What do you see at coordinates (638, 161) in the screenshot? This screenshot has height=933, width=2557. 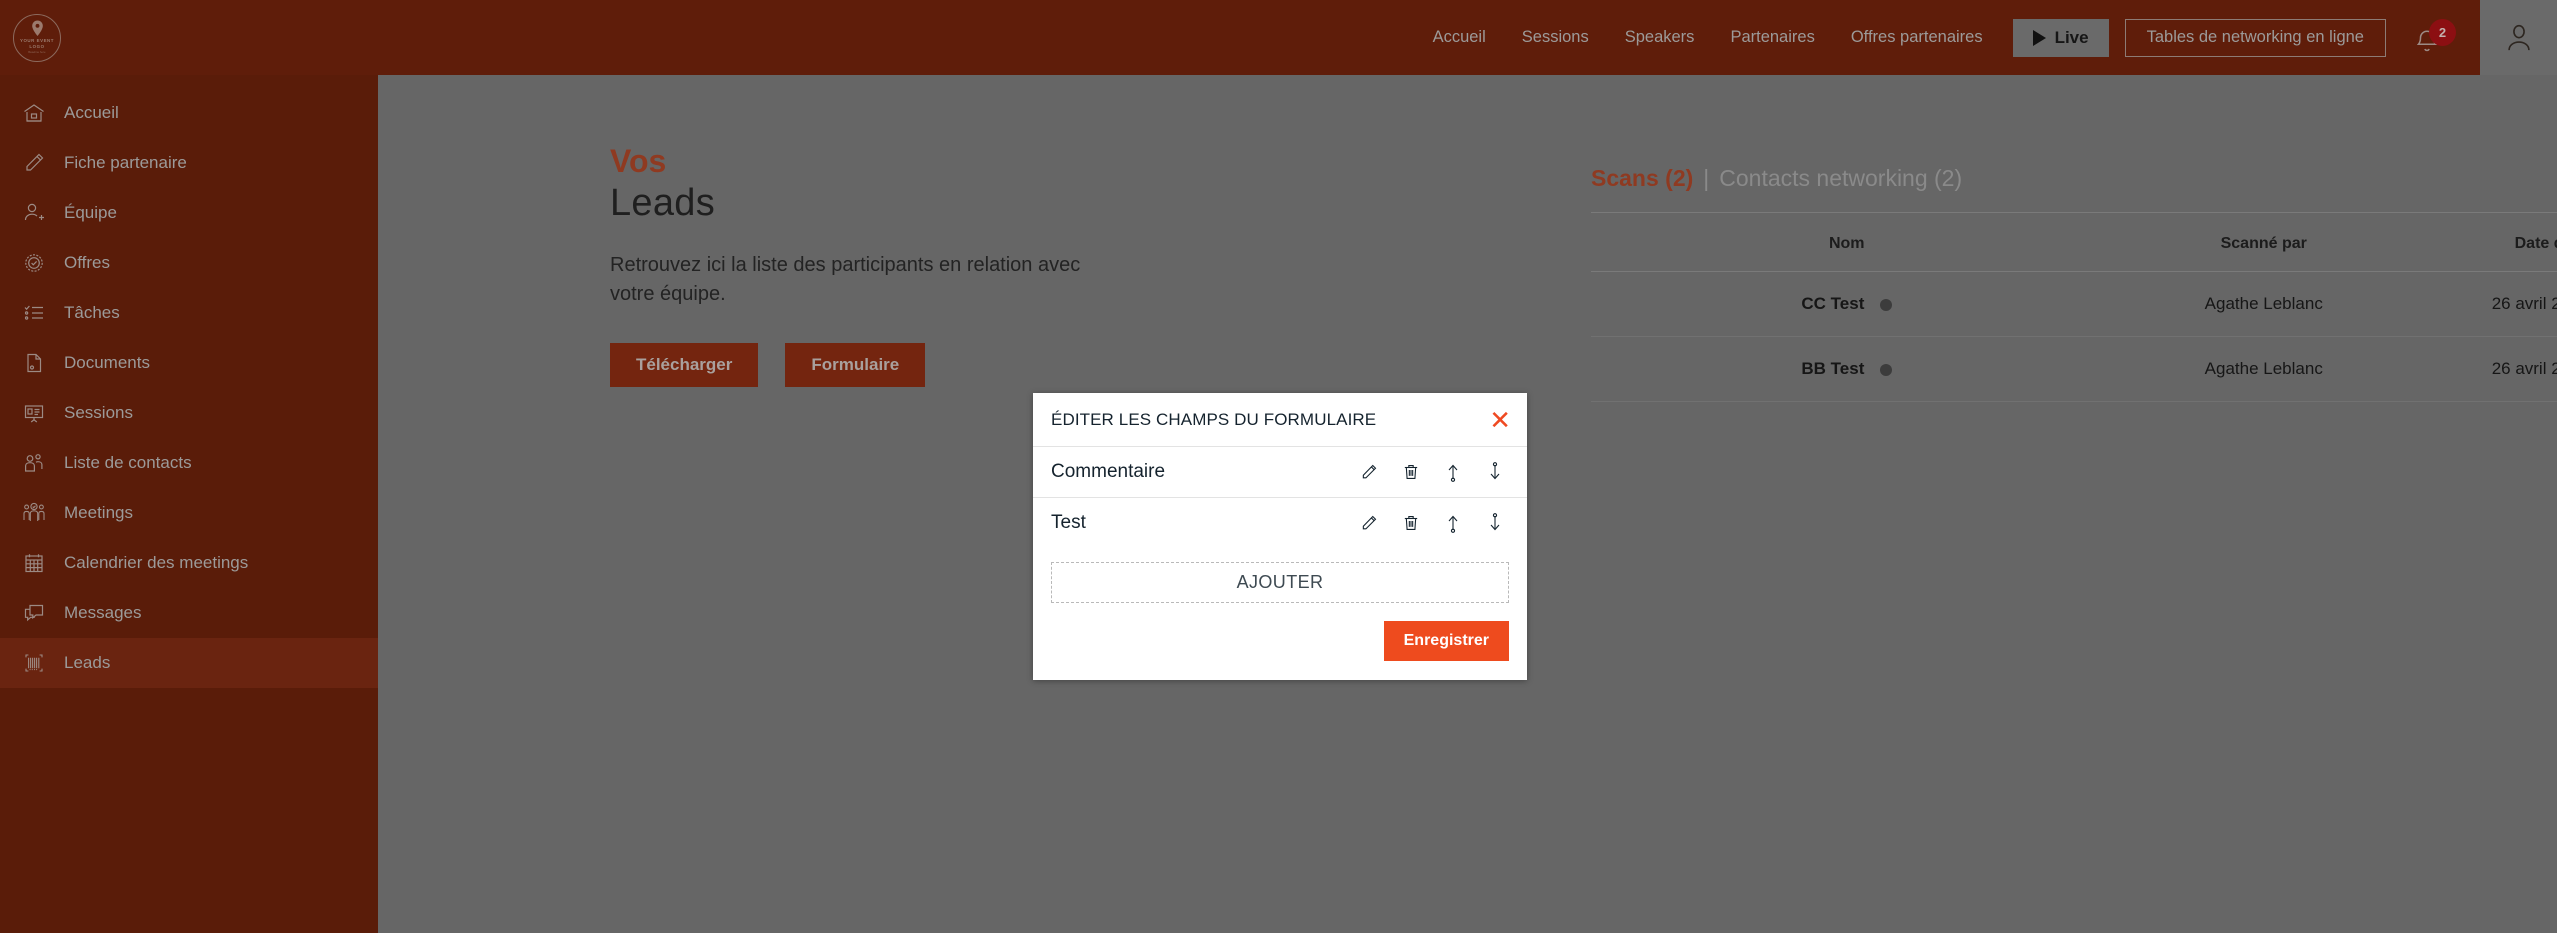 I see `page-eyebrow: Vos` at bounding box center [638, 161].